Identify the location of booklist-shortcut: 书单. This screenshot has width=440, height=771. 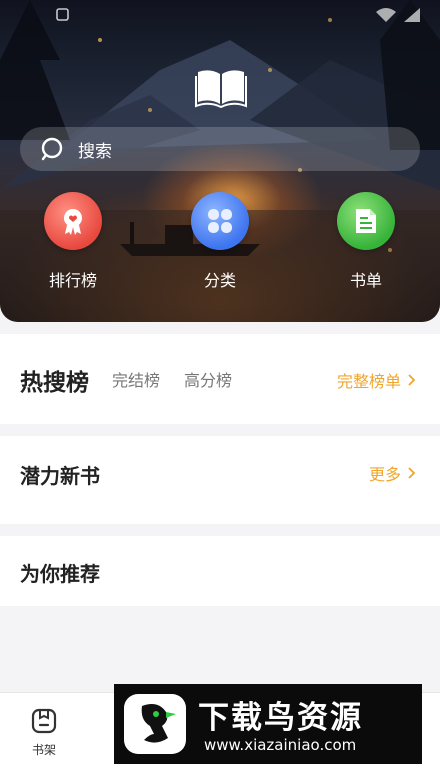
(366, 241).